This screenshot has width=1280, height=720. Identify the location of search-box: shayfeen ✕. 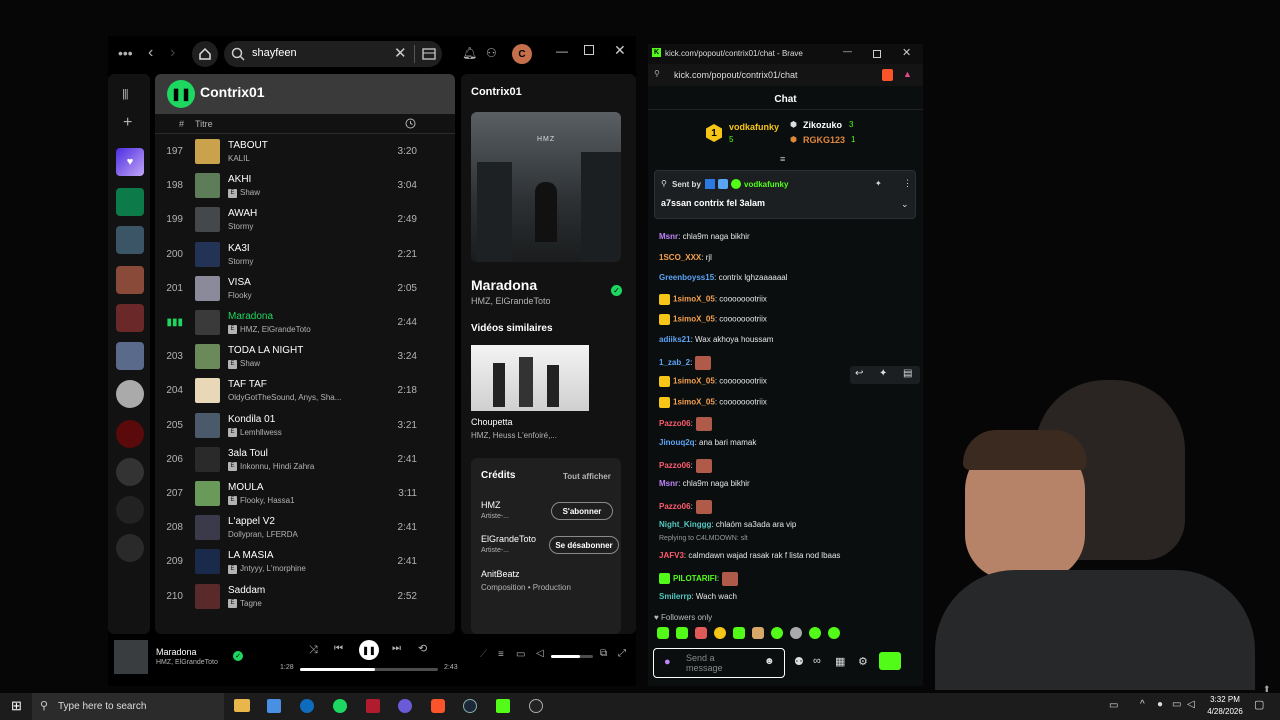
(333, 54).